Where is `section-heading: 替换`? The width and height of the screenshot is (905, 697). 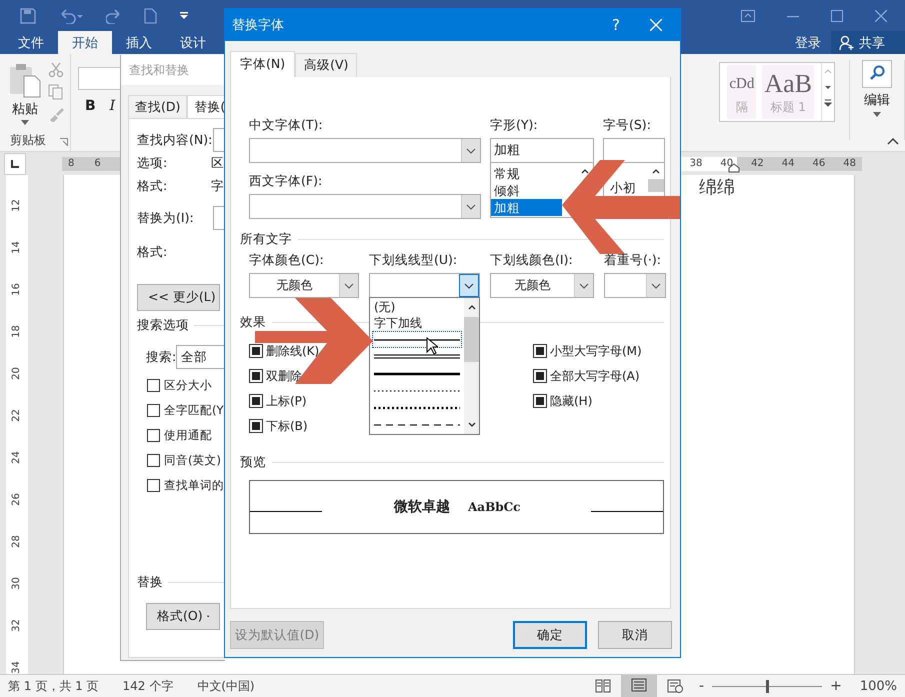 section-heading: 替换 is located at coordinates (150, 582).